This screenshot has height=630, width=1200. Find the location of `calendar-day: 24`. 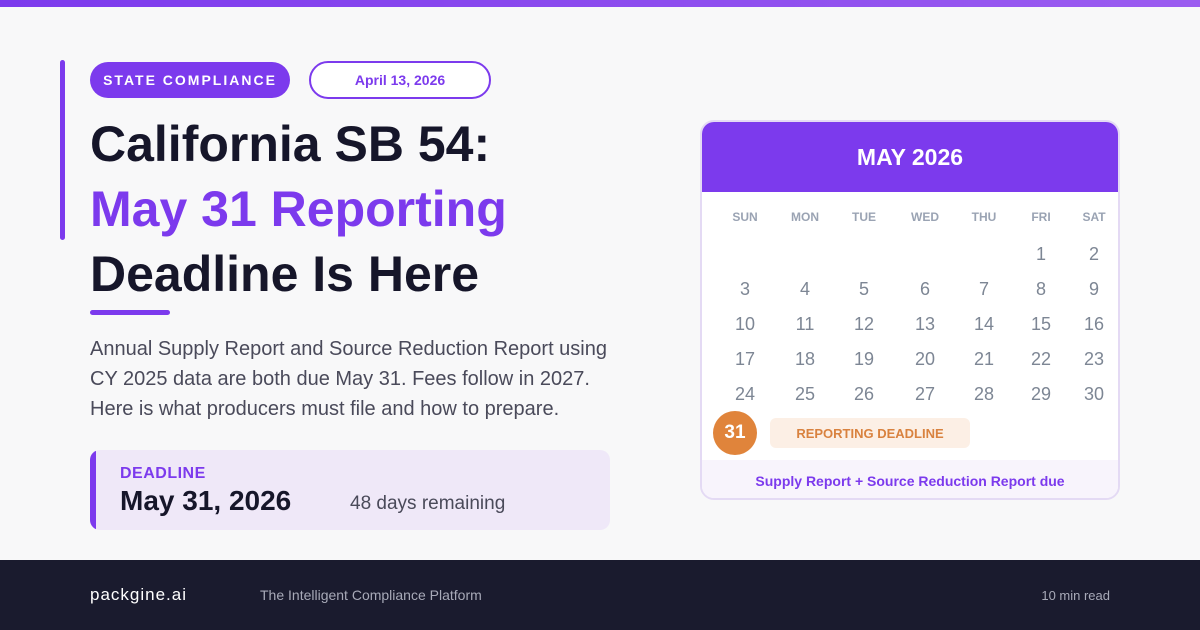

calendar-day: 24 is located at coordinates (745, 394).